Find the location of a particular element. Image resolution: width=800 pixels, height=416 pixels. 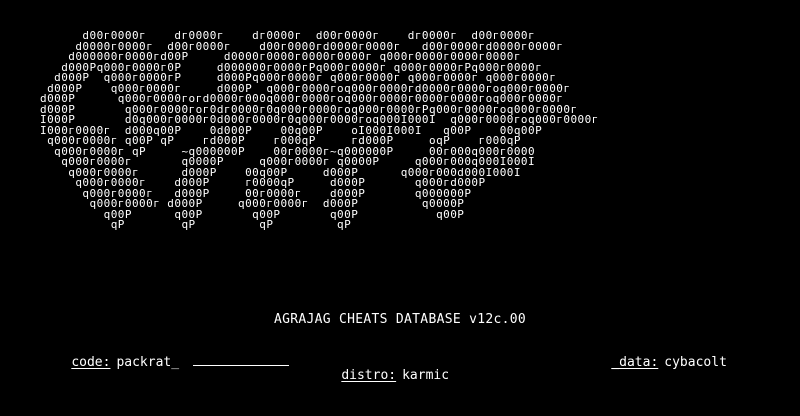

data-value: cybacolt is located at coordinates (695, 362).